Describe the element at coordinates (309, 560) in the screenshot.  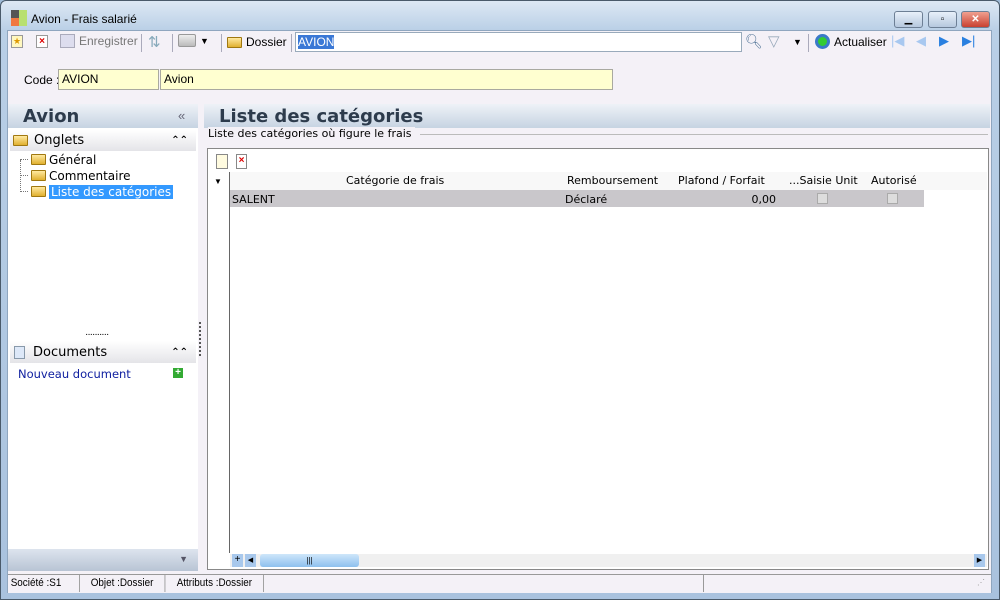
I see `scroll-thumb: |||` at that location.